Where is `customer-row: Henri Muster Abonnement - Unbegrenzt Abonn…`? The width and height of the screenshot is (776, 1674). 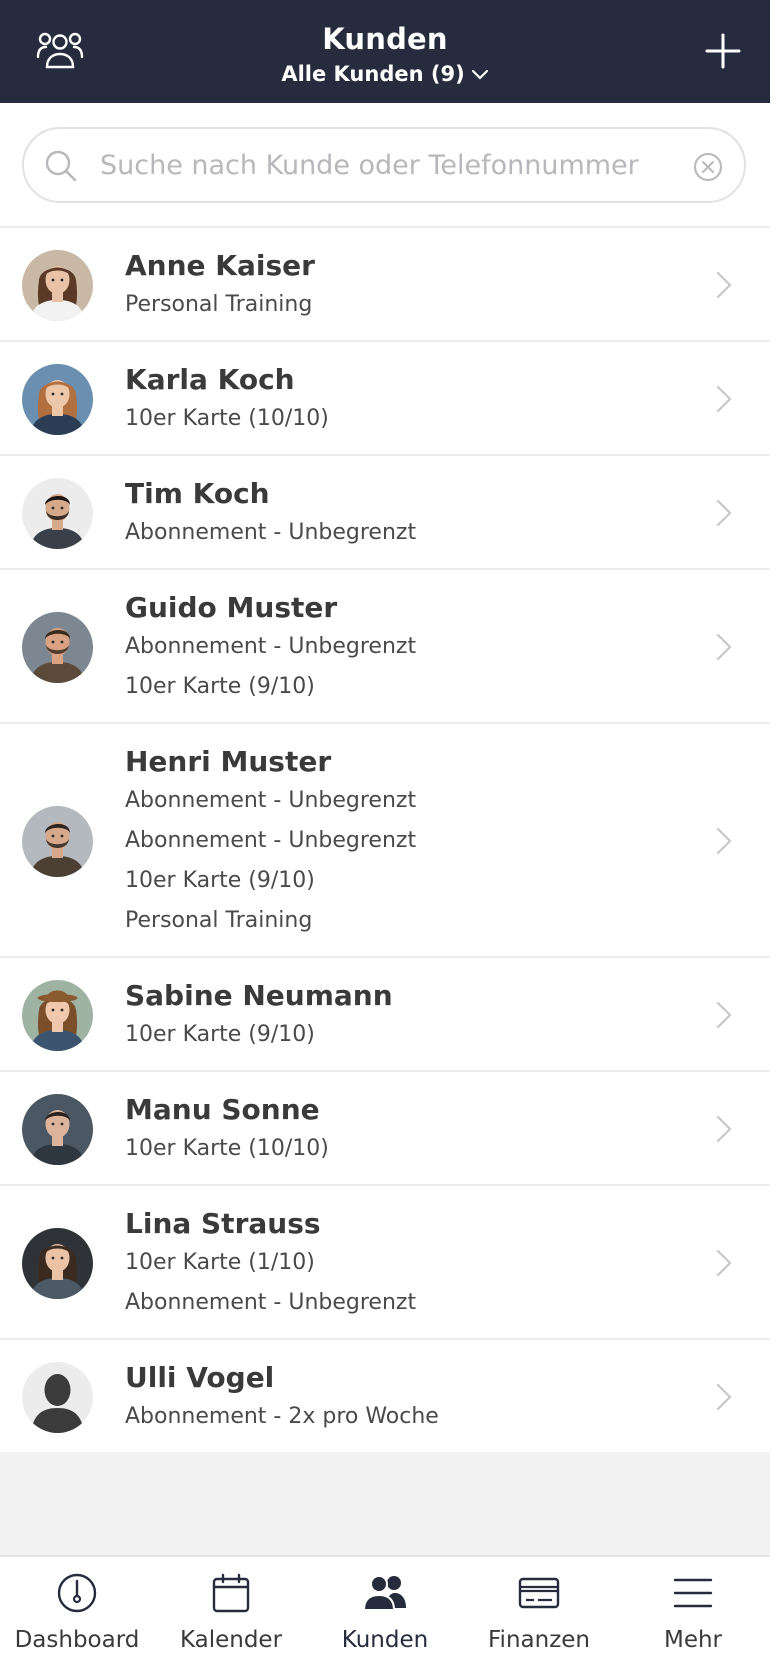
customer-row: Henri Muster Abonnement - Unbegrenzt Abonn… is located at coordinates (385, 839).